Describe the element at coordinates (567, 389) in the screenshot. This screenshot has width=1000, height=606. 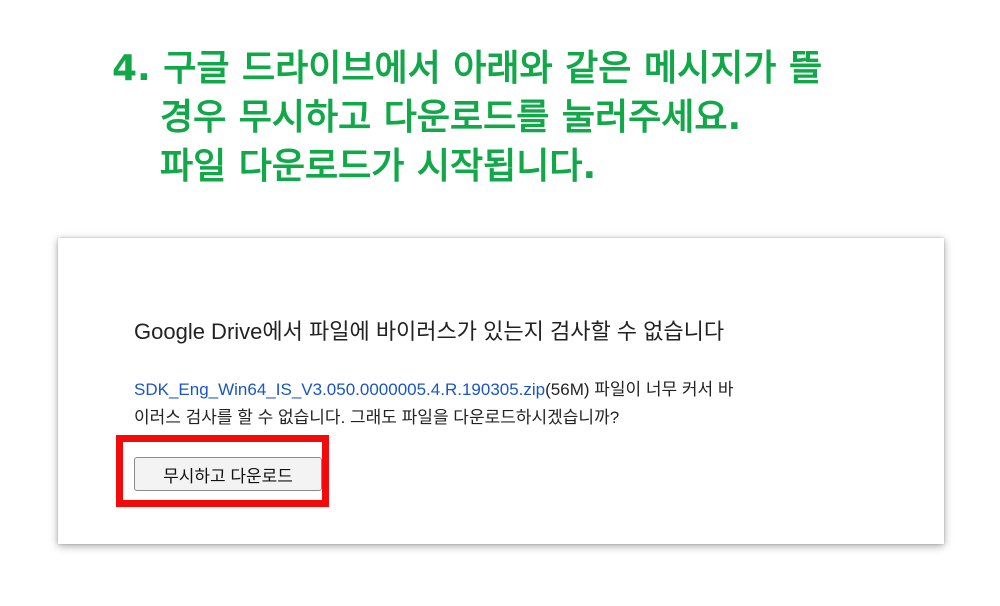
I see `file-size: (56M)` at that location.